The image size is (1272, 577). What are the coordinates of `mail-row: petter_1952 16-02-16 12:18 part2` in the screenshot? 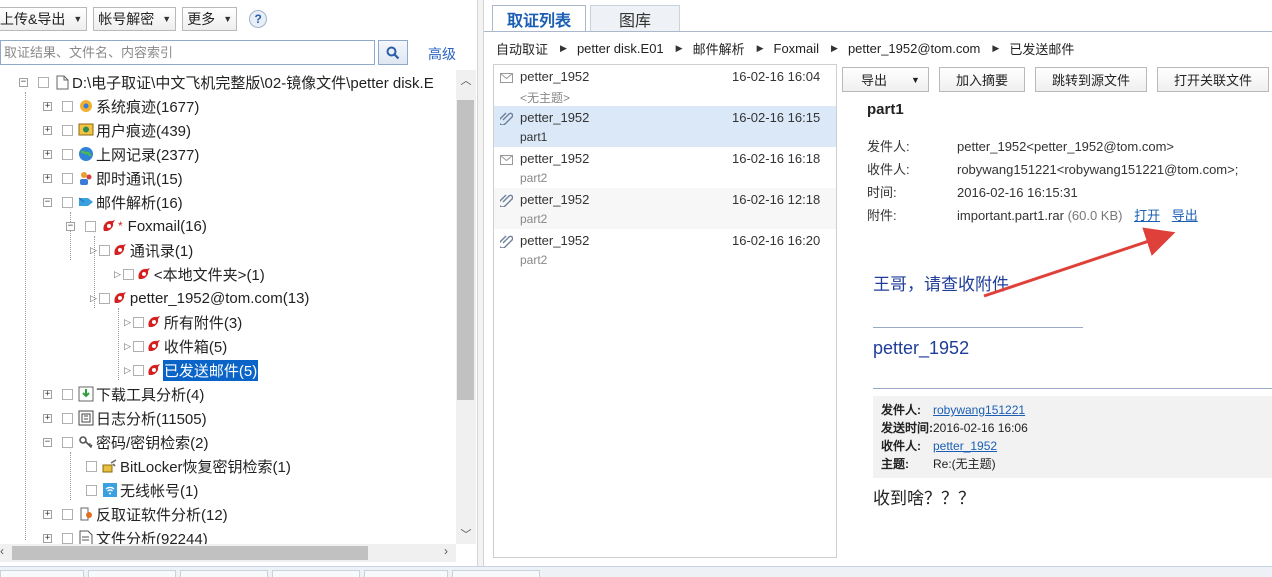 It's located at (665, 208).